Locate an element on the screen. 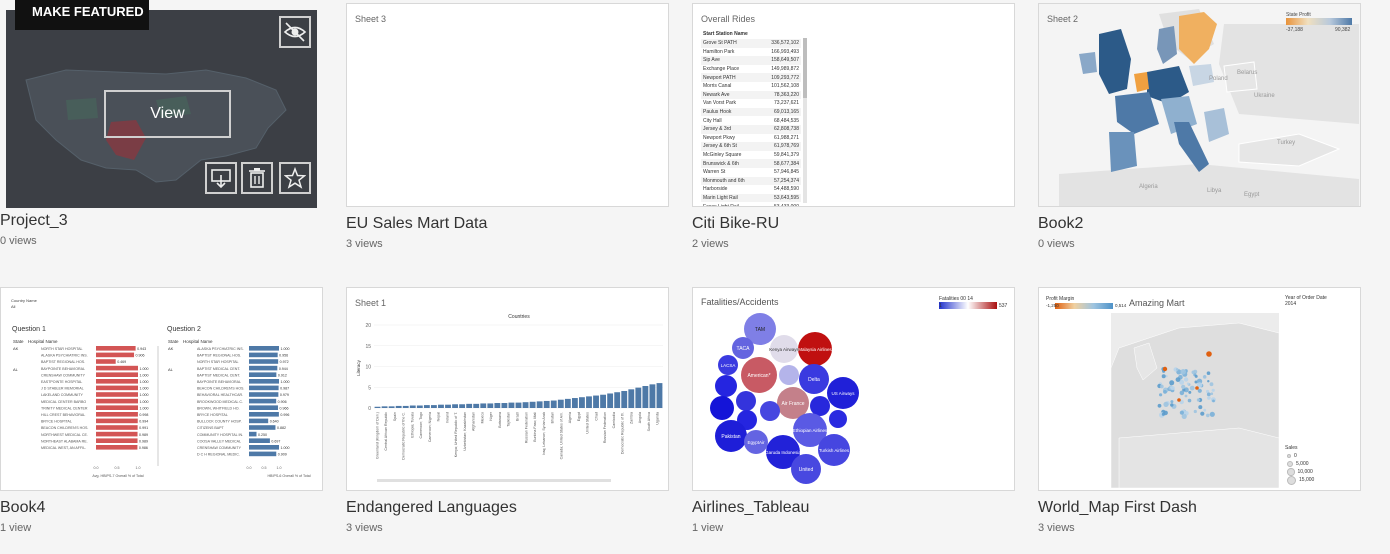 This screenshot has height=554, width=1390. sales-legend-value: 0 is located at coordinates (1295, 456).